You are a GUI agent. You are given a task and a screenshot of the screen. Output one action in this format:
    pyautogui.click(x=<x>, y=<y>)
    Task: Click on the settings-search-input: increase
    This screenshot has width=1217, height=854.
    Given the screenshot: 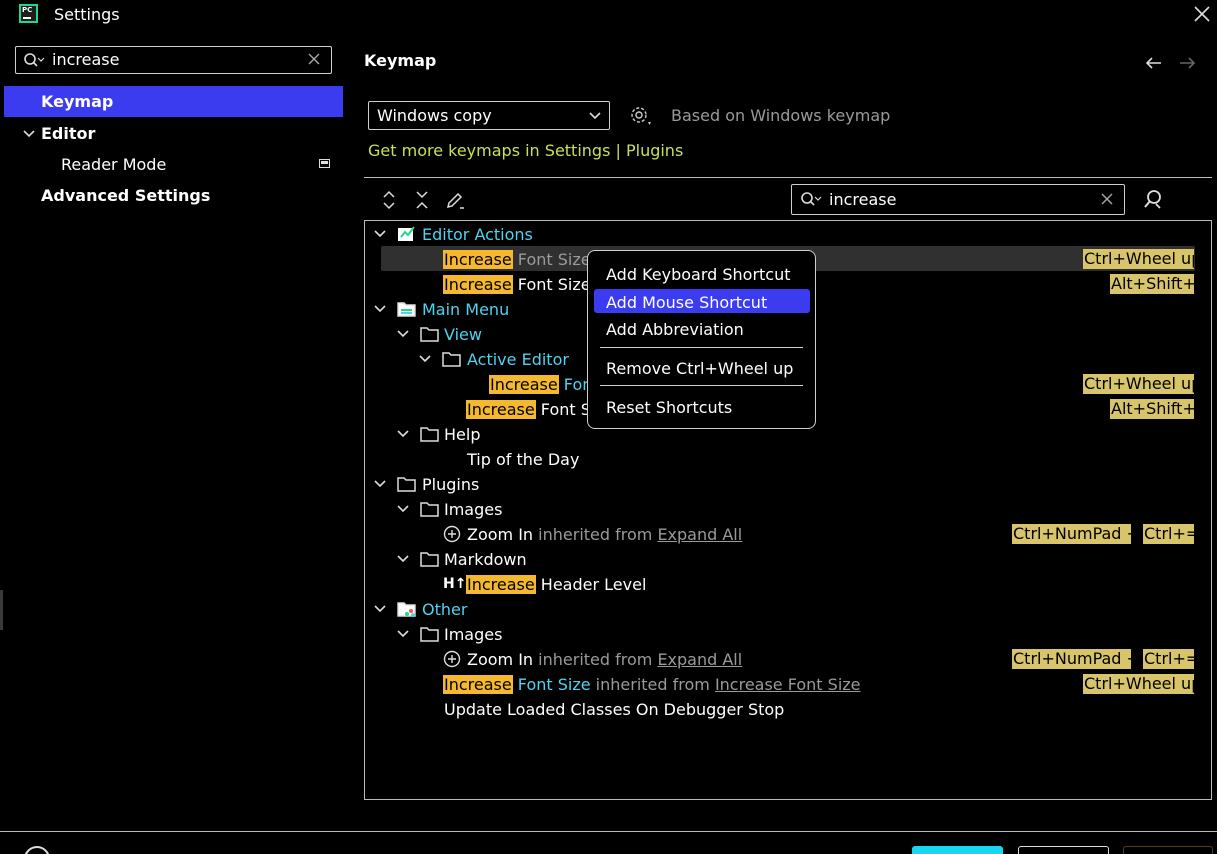 What is the action you would take?
    pyautogui.click(x=173, y=60)
    